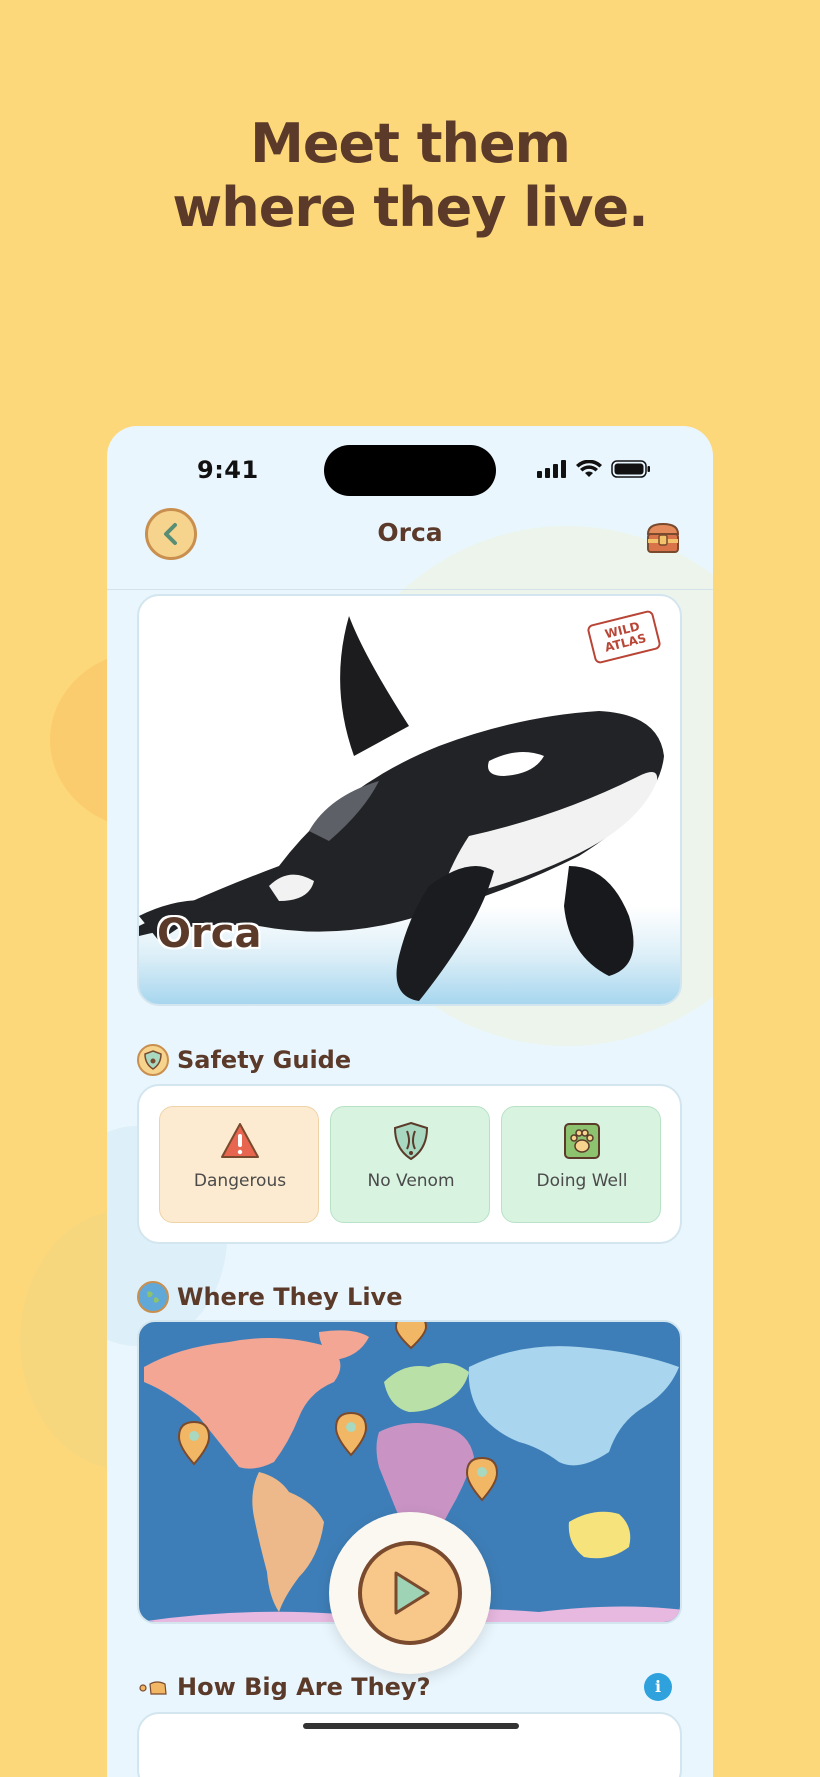 This screenshot has width=820, height=1777. I want to click on size-comparison-icon, so click(153, 1687).